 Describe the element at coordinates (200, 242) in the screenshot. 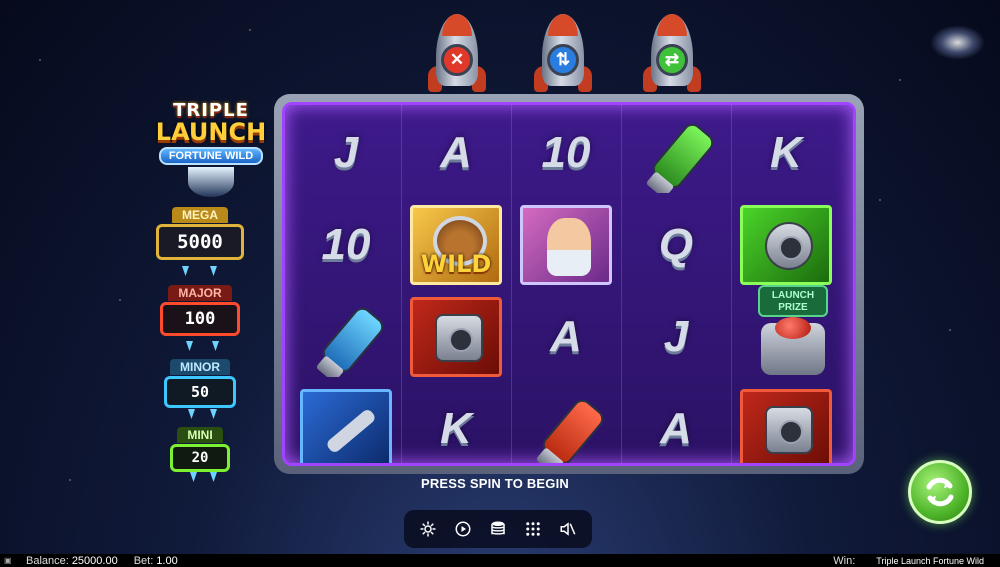

I see `jackpot-mega-value: 5000` at that location.